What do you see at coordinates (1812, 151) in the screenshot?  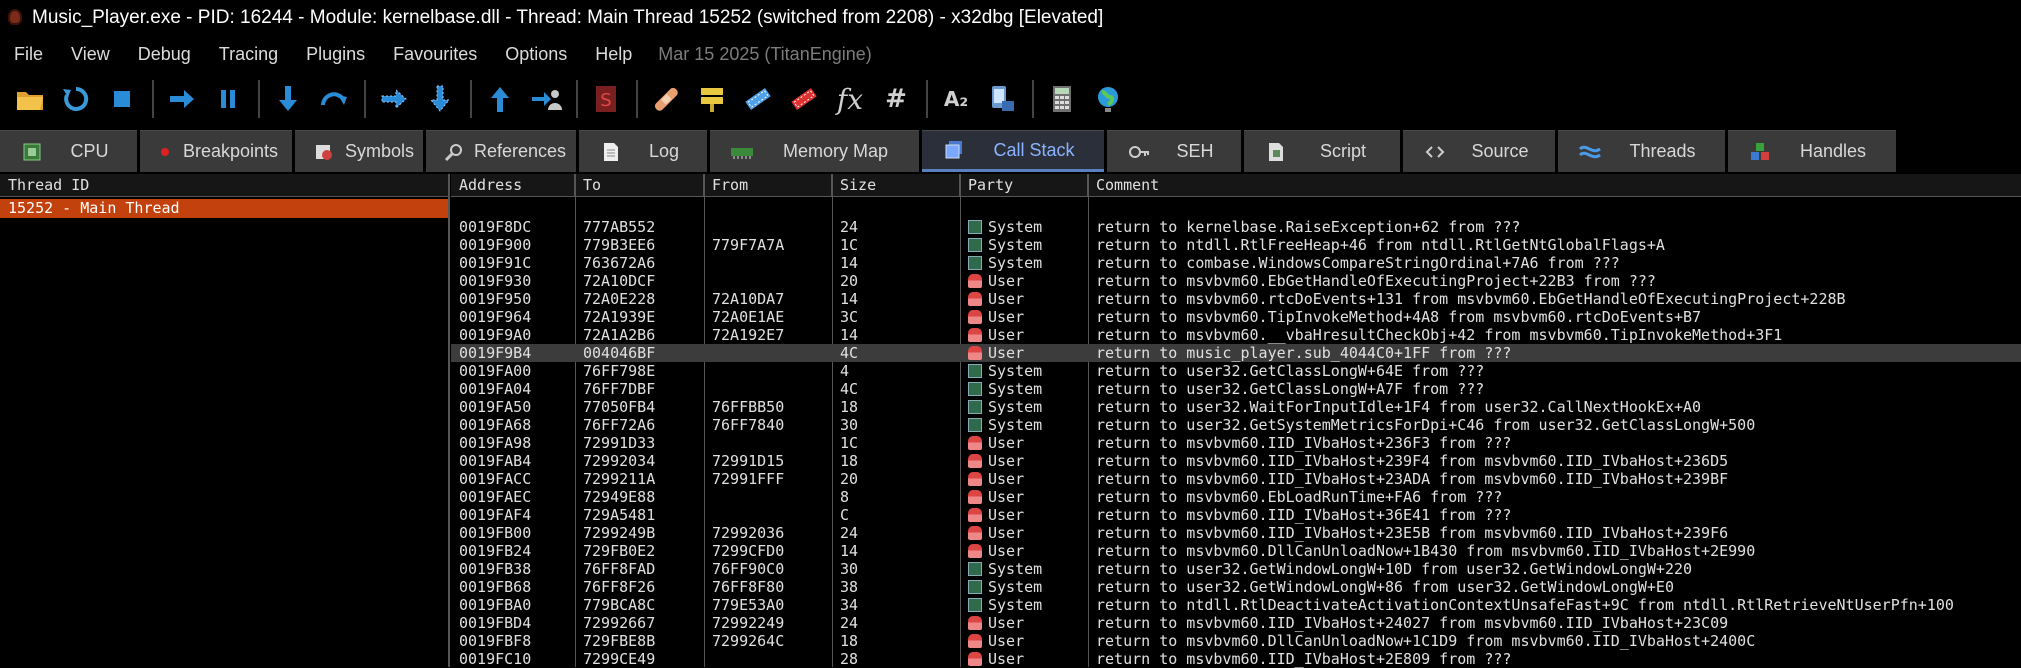 I see `tab-handles: Handles` at bounding box center [1812, 151].